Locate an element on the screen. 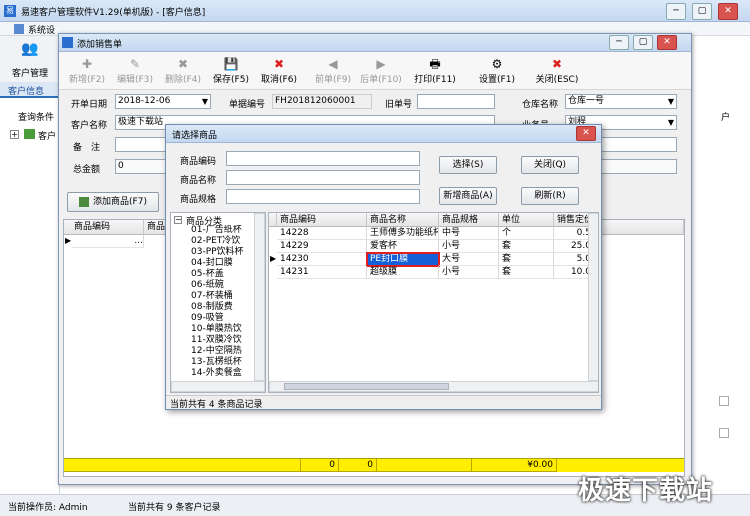 This screenshot has height=516, width=750. date-field: 2018-12-06 ▼ is located at coordinates (163, 101).